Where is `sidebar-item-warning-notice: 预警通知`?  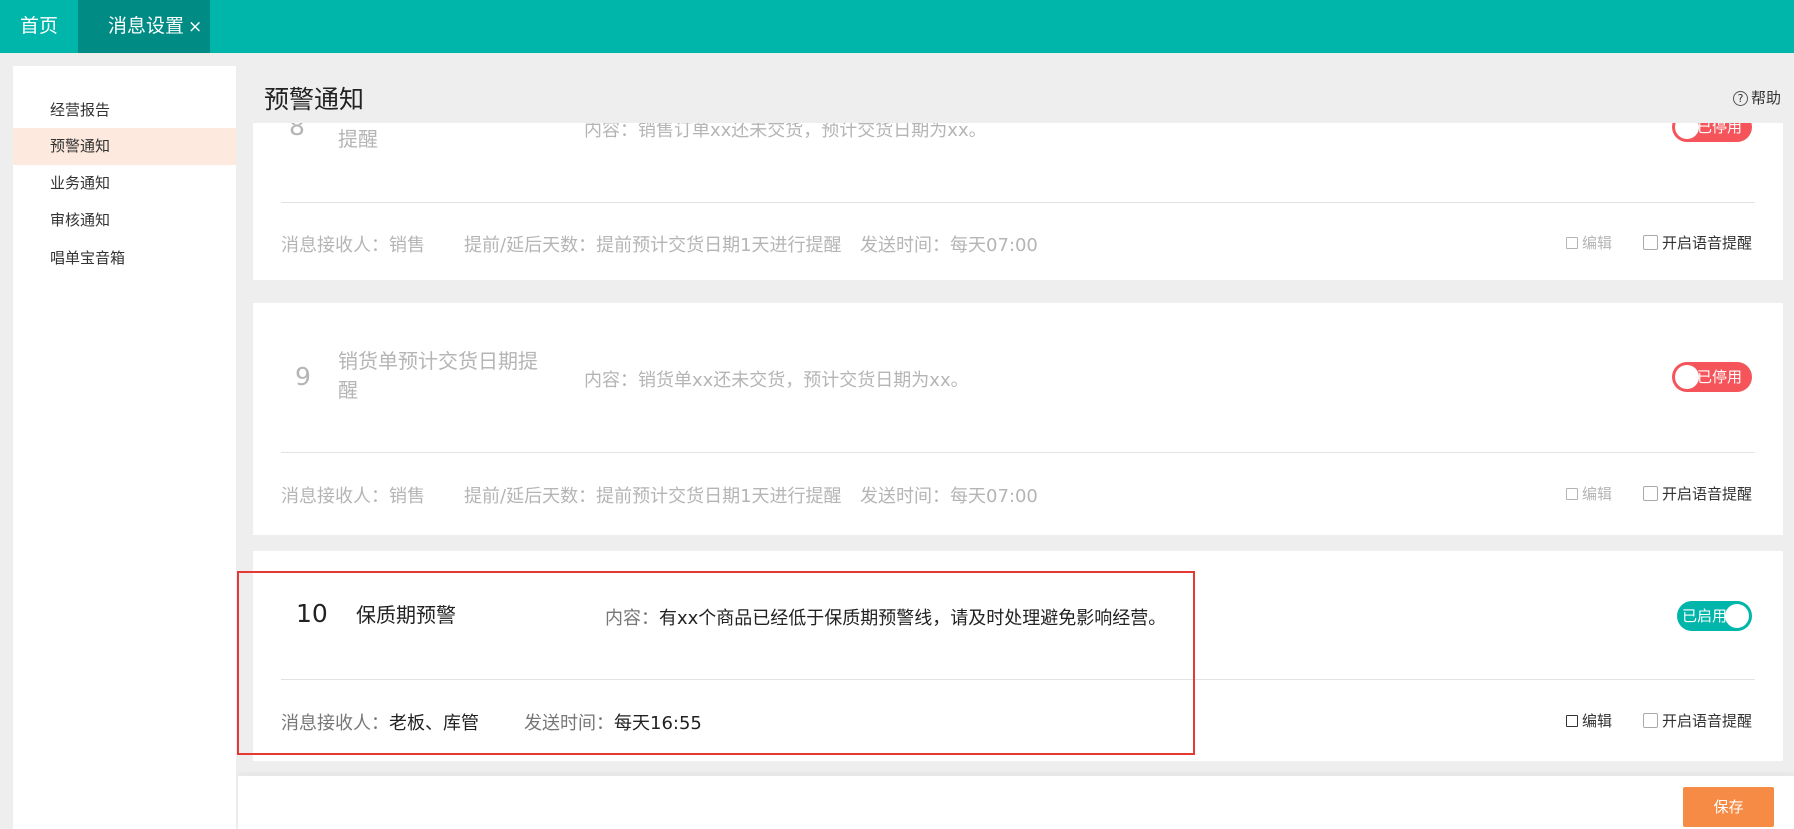 sidebar-item-warning-notice: 预警通知 is located at coordinates (124, 146).